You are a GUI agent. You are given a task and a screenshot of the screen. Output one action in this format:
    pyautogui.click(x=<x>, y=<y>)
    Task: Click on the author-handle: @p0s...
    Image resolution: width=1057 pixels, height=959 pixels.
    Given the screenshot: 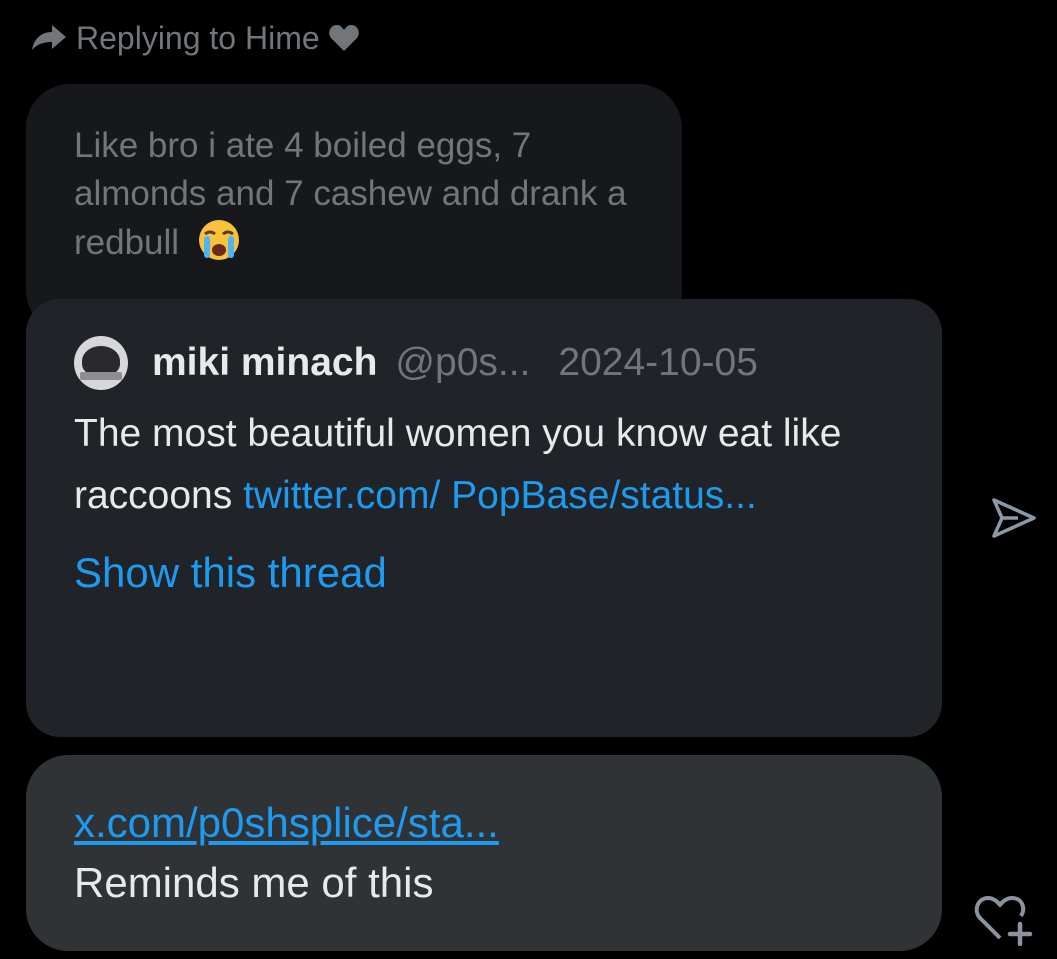 What is the action you would take?
    pyautogui.click(x=463, y=362)
    